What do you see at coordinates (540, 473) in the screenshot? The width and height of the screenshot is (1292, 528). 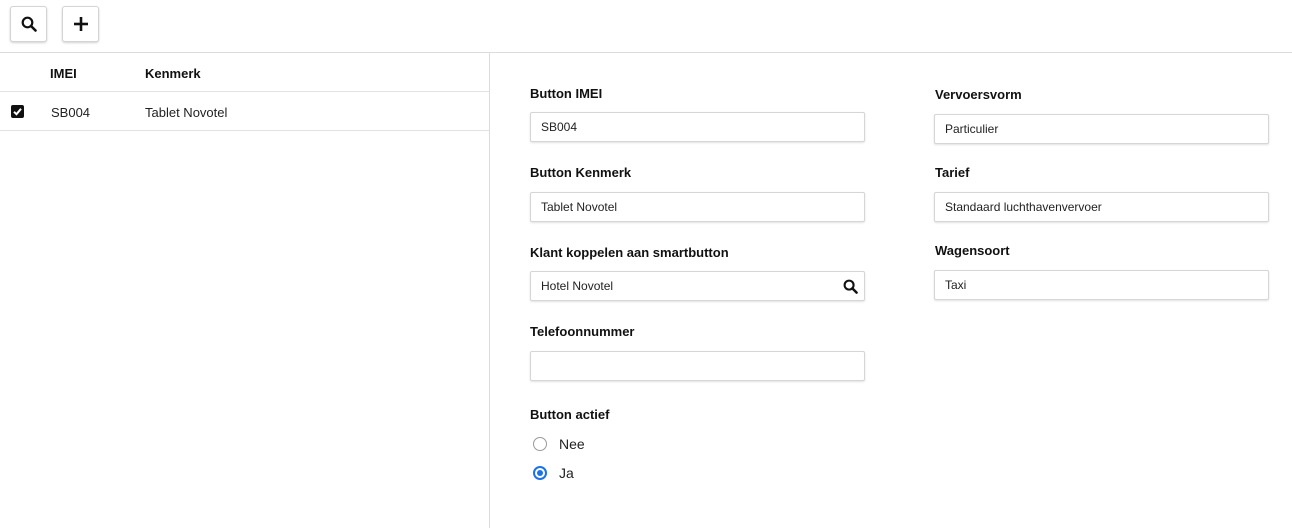 I see `radio-ja-circle` at bounding box center [540, 473].